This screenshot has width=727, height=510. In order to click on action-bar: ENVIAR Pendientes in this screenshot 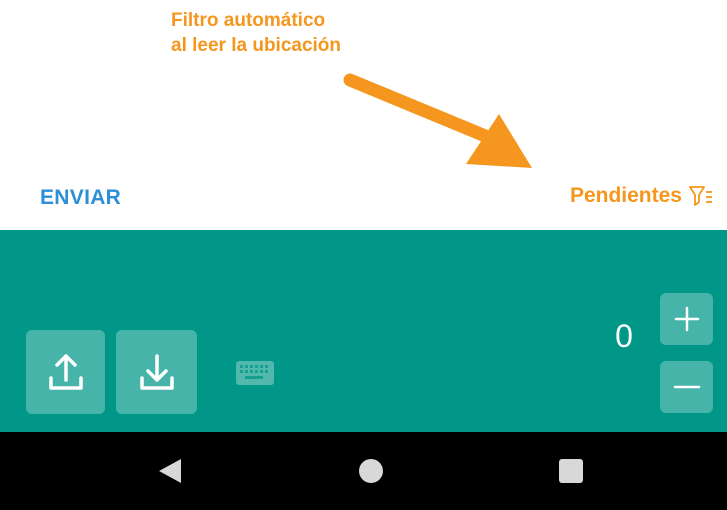, I will do `click(363, 200)`.